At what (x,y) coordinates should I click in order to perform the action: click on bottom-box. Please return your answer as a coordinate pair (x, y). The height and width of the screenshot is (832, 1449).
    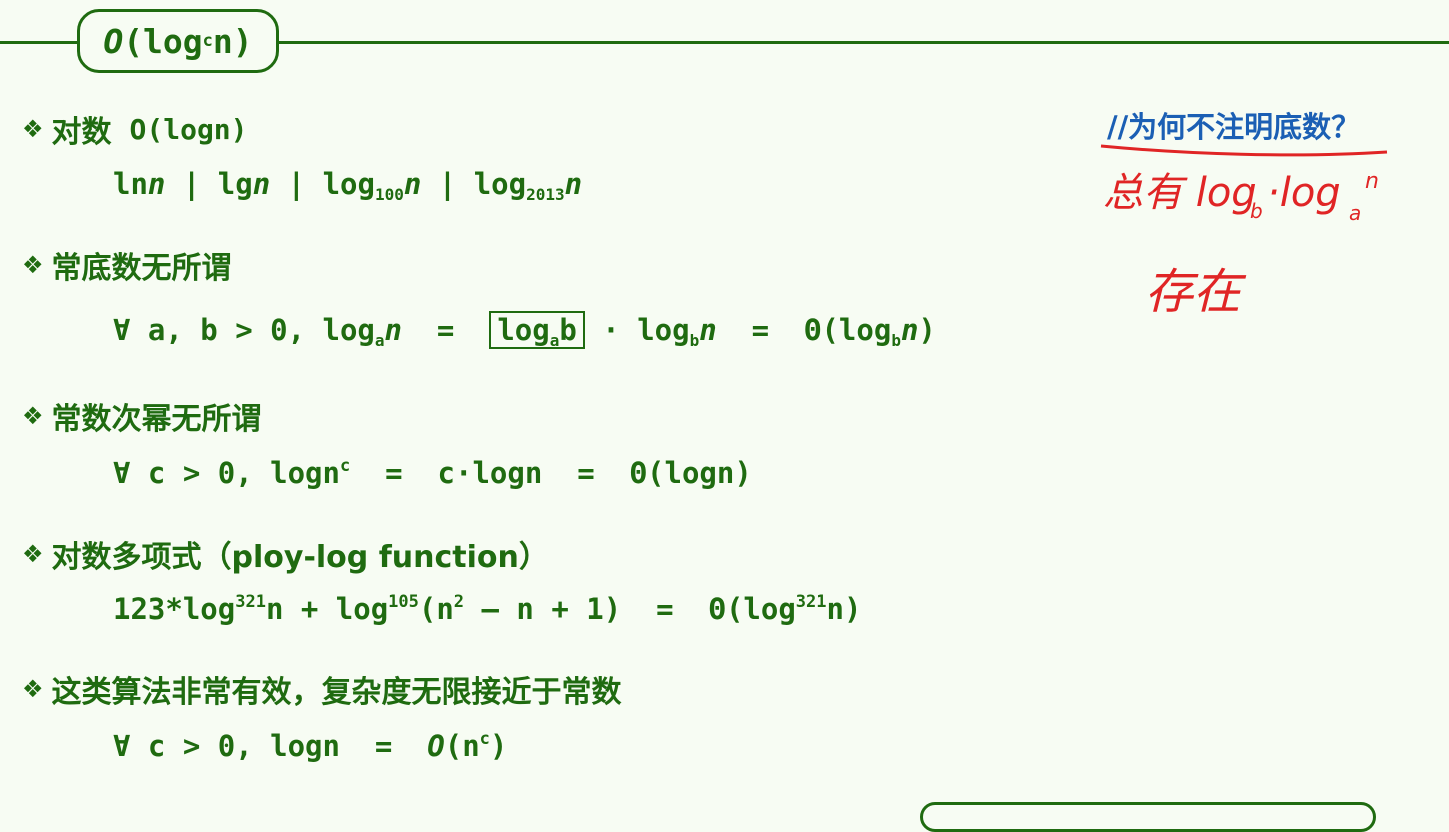
    Looking at the image, I should click on (1148, 817).